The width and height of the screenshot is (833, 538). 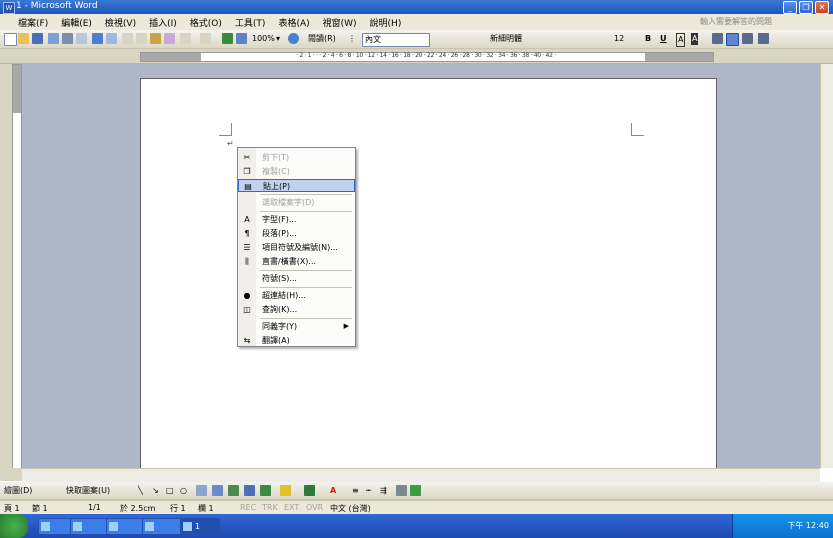 I want to click on align-center-icon, so click(x=747, y=38).